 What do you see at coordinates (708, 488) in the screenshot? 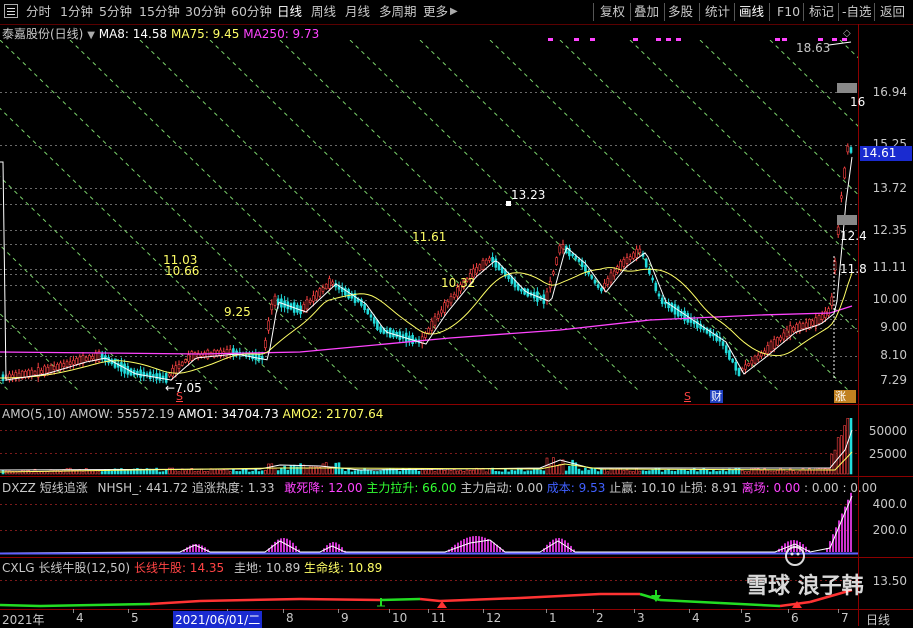
I see `stop-loss-label: 止损: 8.91` at bounding box center [708, 488].